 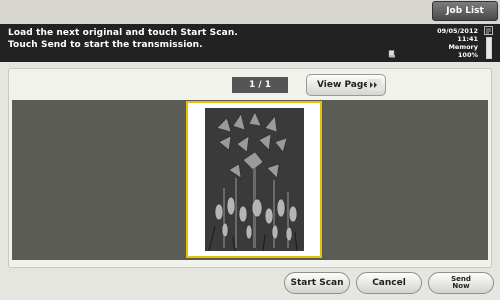 What do you see at coordinates (488, 30) in the screenshot?
I see `fax-status-icon` at bounding box center [488, 30].